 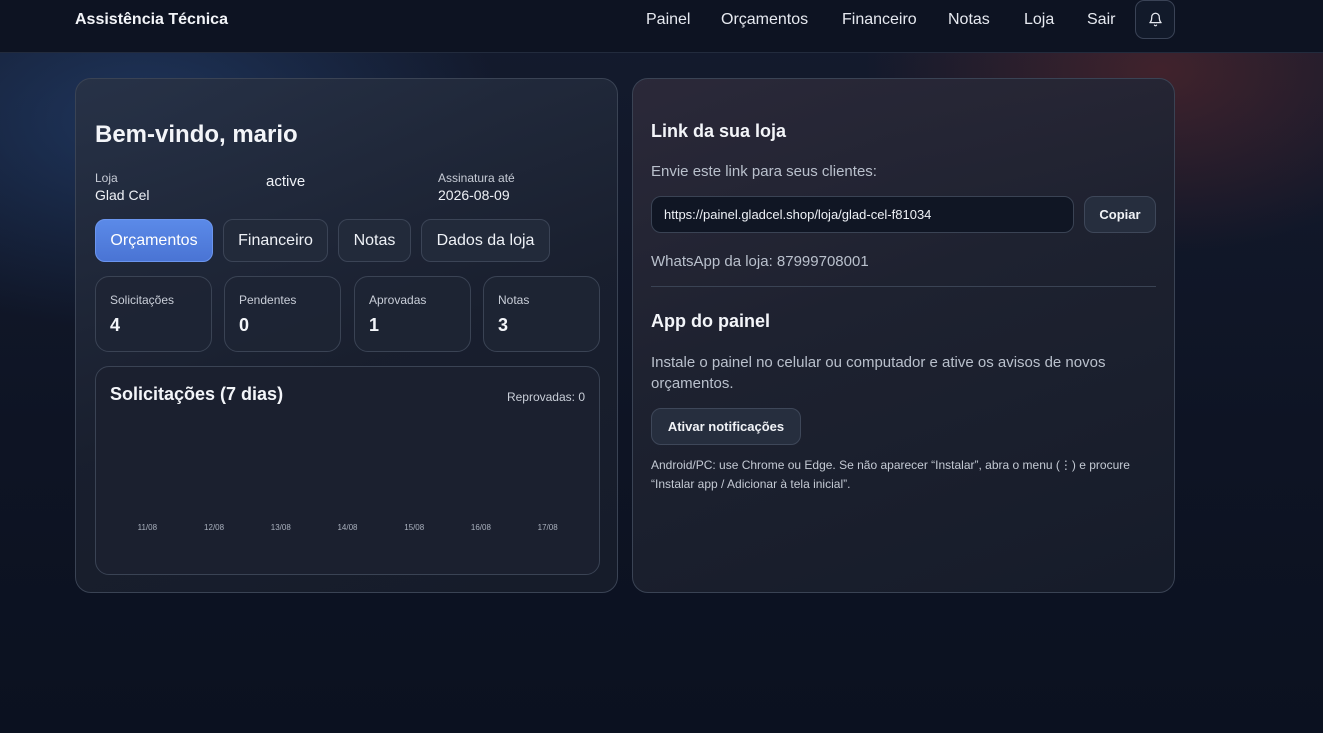 What do you see at coordinates (214, 527) in the screenshot?
I see `chart-x-tick-label: 12/08` at bounding box center [214, 527].